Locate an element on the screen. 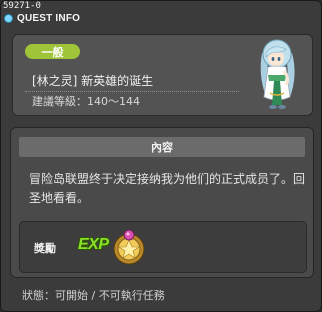 Image resolution: width=322 pixels, height=312 pixels. quest-status: 狀態：可開始 / 不可執行任務 is located at coordinates (93, 295).